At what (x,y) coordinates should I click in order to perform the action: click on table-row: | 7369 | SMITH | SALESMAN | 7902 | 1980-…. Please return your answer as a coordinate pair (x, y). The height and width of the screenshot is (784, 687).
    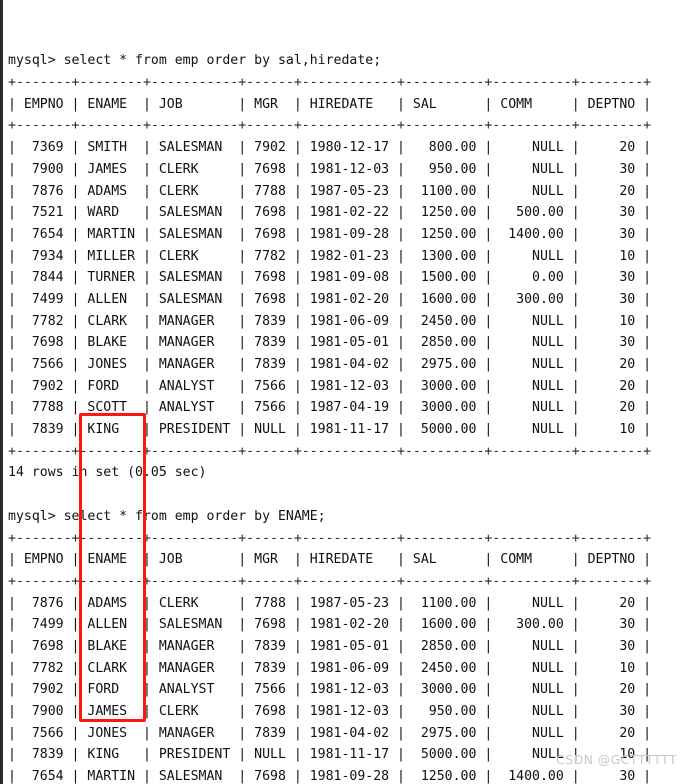
    Looking at the image, I should click on (330, 148).